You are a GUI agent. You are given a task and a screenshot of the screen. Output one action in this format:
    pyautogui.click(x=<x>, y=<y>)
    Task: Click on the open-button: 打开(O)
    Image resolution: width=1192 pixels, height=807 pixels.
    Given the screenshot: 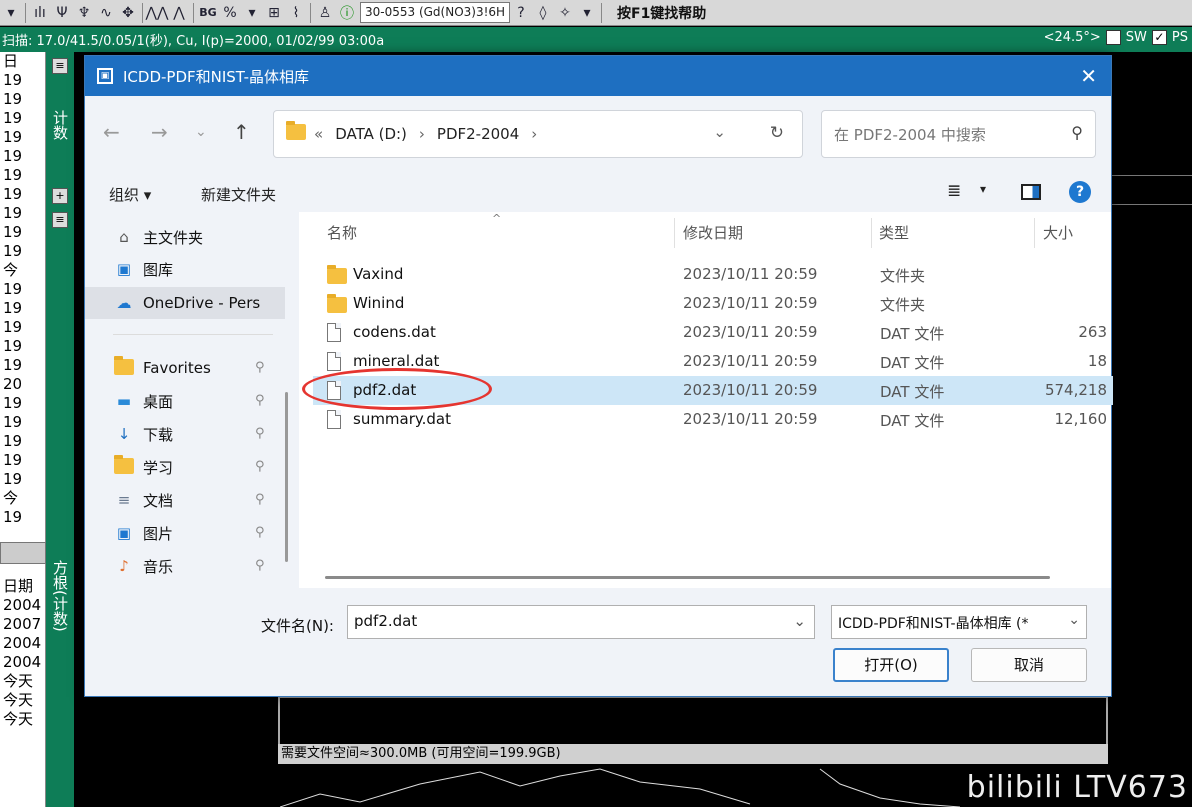 What is the action you would take?
    pyautogui.click(x=891, y=665)
    